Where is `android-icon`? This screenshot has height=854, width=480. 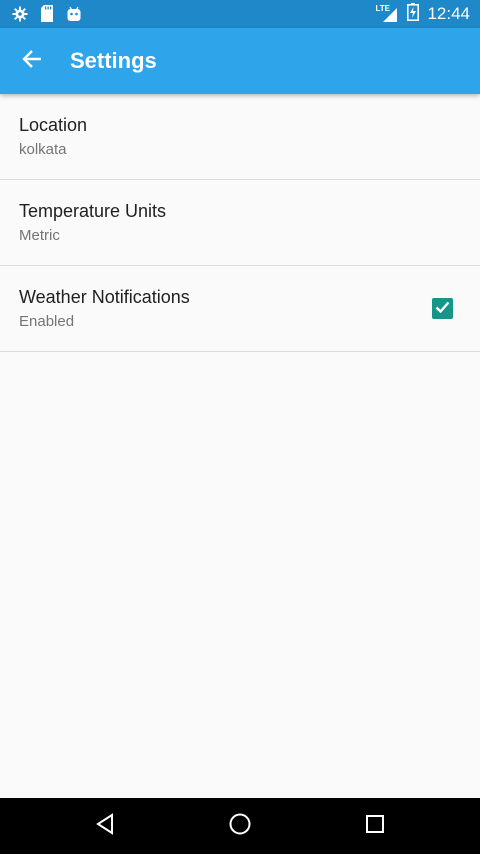
android-icon is located at coordinates (74, 14).